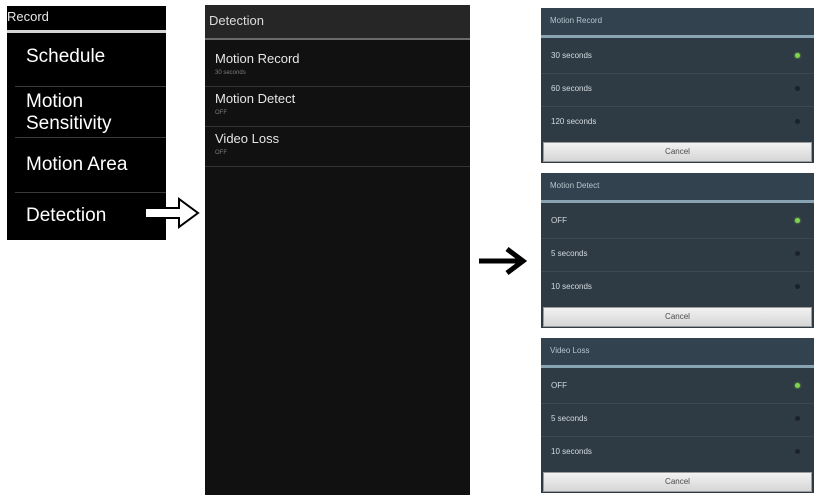 This screenshot has height=495, width=819. What do you see at coordinates (576, 20) in the screenshot?
I see `dialog-title: Motion Record` at bounding box center [576, 20].